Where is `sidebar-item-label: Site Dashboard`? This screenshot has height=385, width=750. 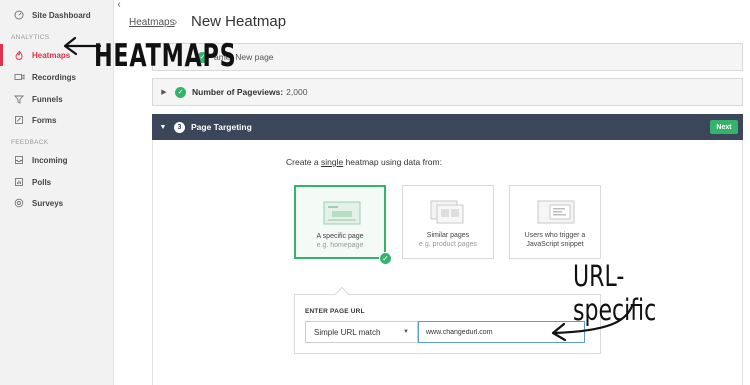 sidebar-item-label: Site Dashboard is located at coordinates (61, 15).